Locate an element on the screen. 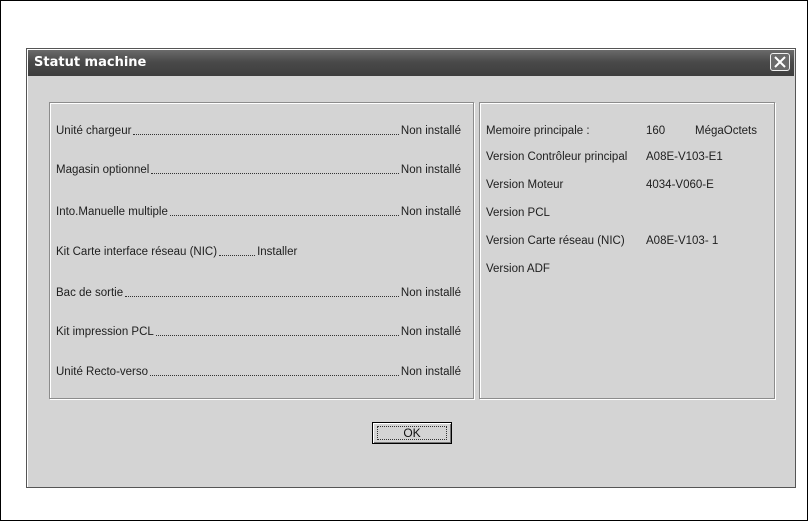 Image resolution: width=808 pixels, height=521 pixels. version-label: Version Contrôleur principal is located at coordinates (557, 157).